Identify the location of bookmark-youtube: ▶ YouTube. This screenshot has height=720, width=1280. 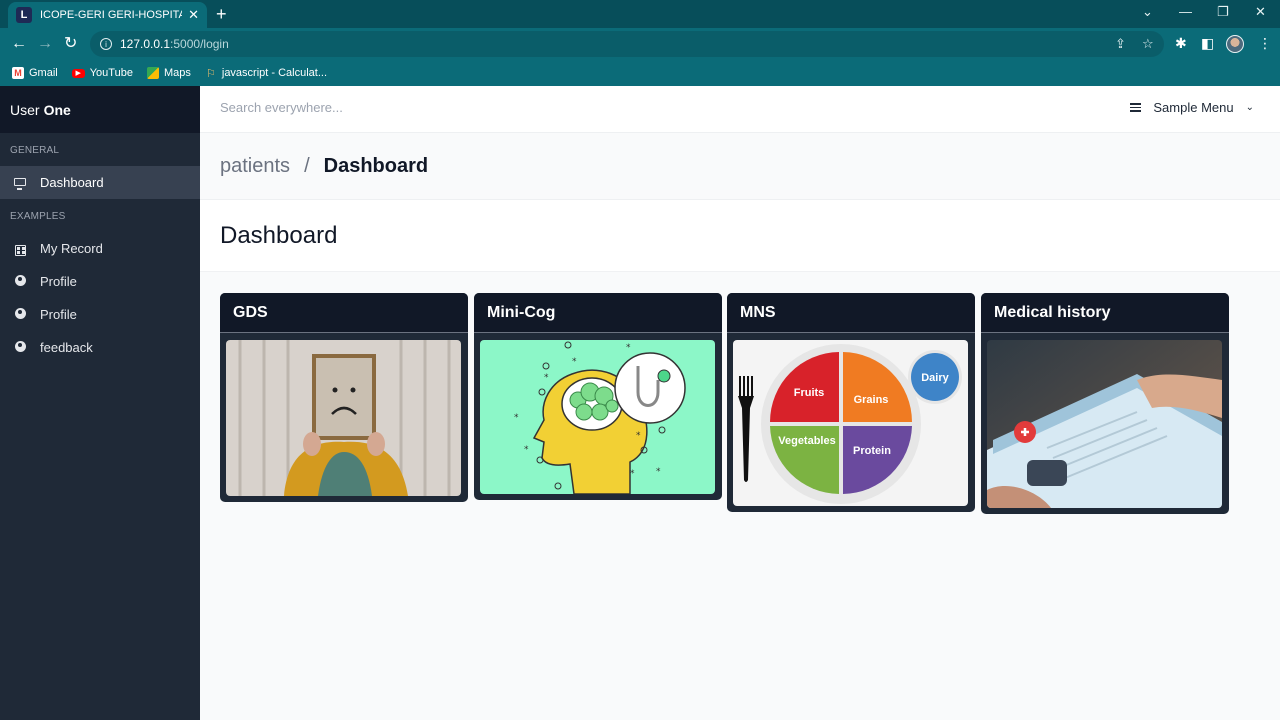
(102, 73).